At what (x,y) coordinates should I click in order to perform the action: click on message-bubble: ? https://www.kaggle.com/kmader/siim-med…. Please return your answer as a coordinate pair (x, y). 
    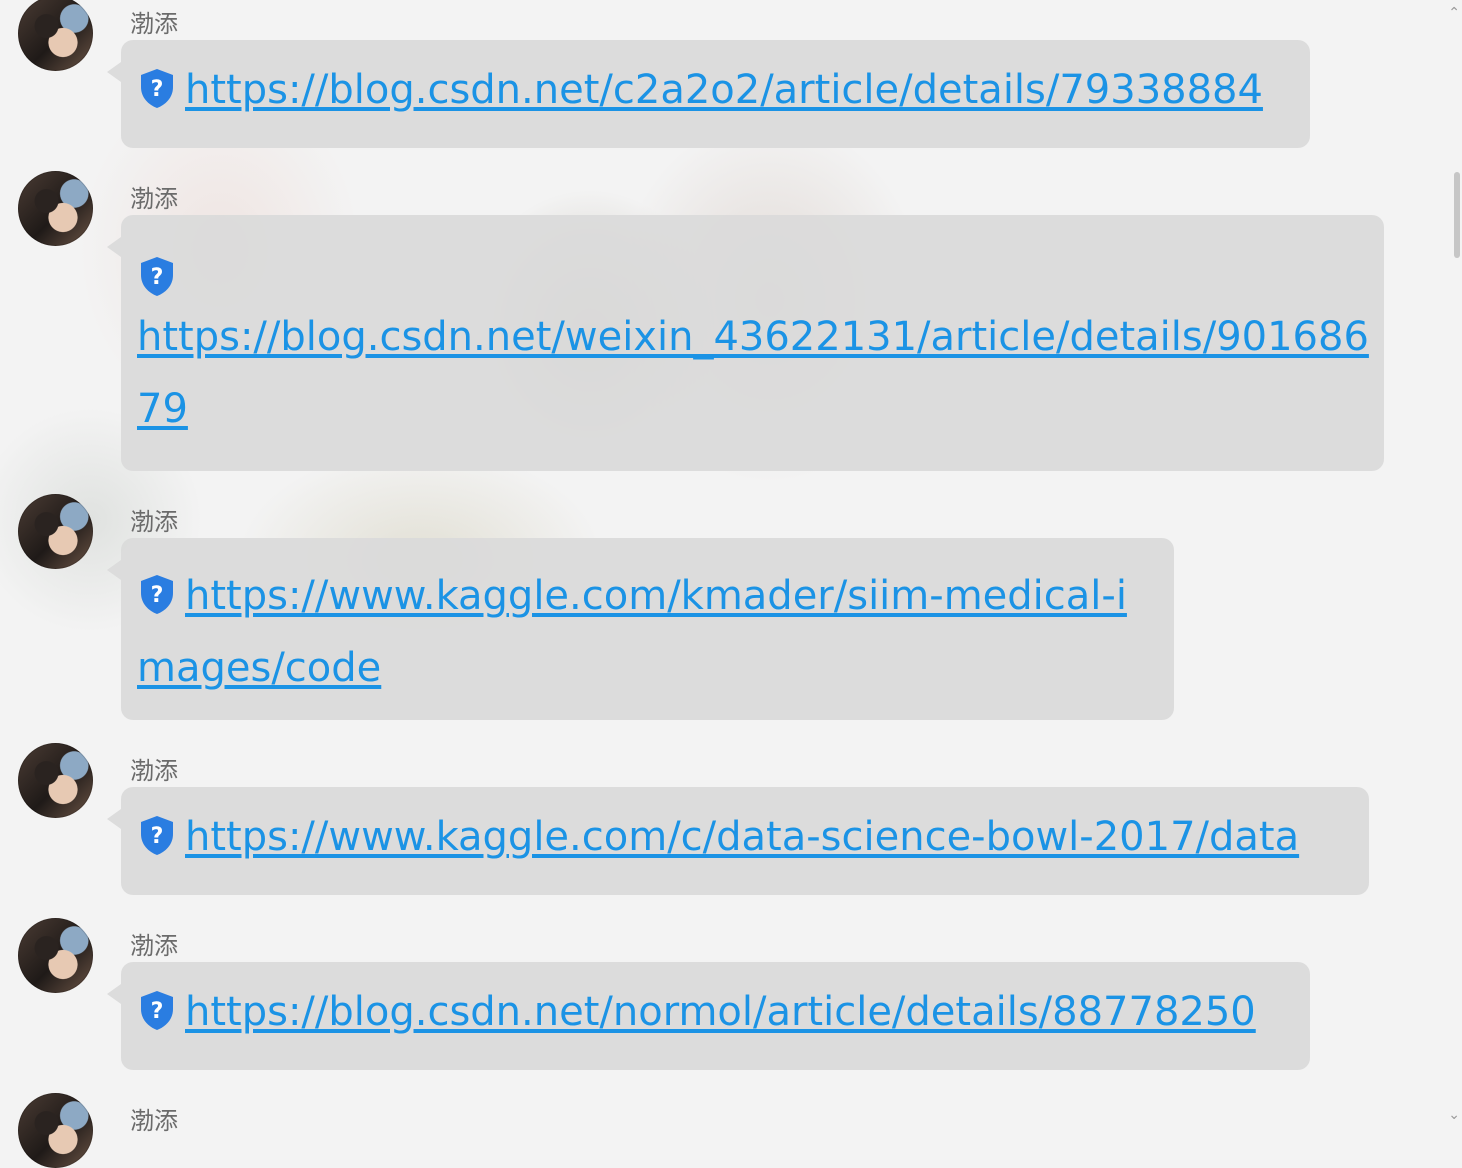
    Looking at the image, I should click on (640, 629).